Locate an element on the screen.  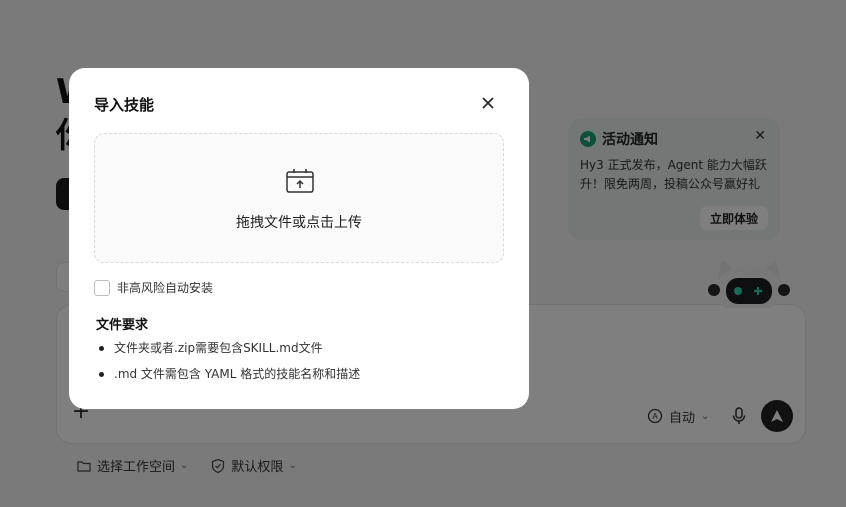
auto-install-checkbox is located at coordinates (102, 287).